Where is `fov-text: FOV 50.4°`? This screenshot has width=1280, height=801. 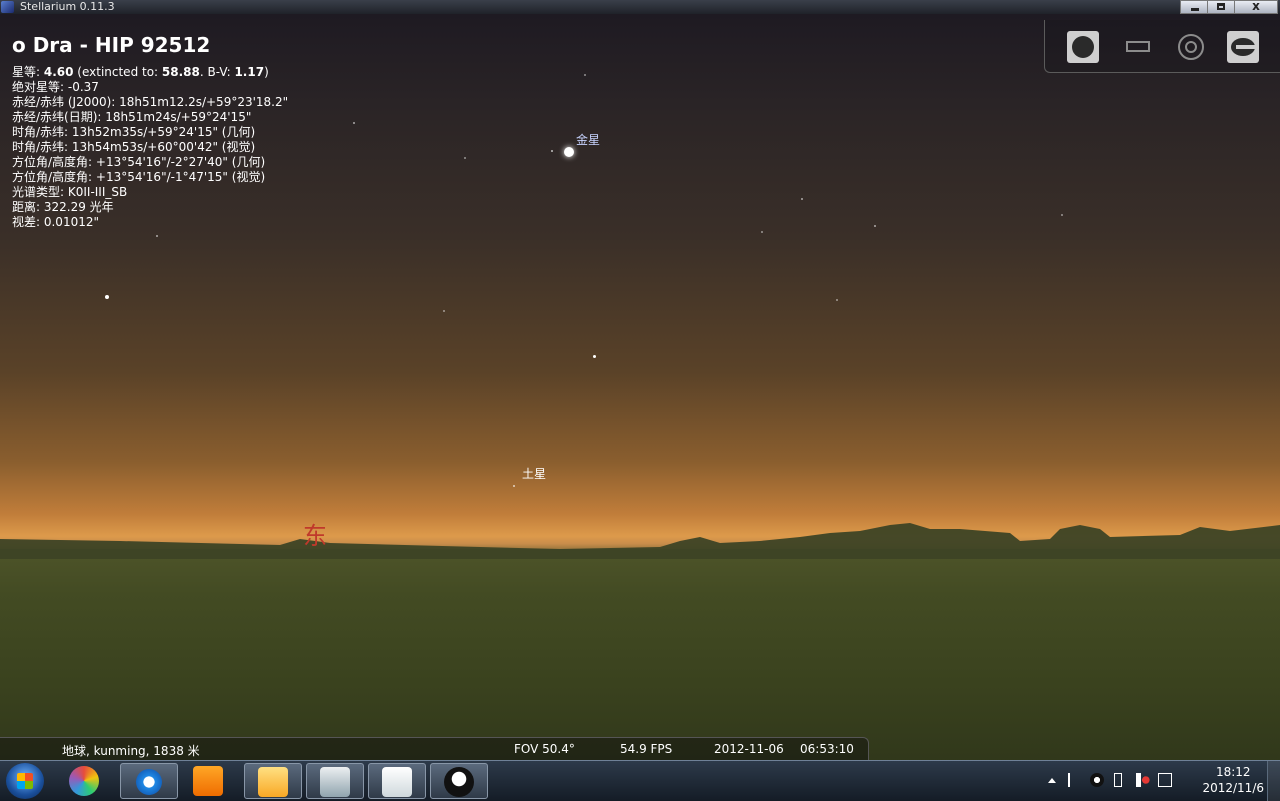
fov-text: FOV 50.4° is located at coordinates (544, 749).